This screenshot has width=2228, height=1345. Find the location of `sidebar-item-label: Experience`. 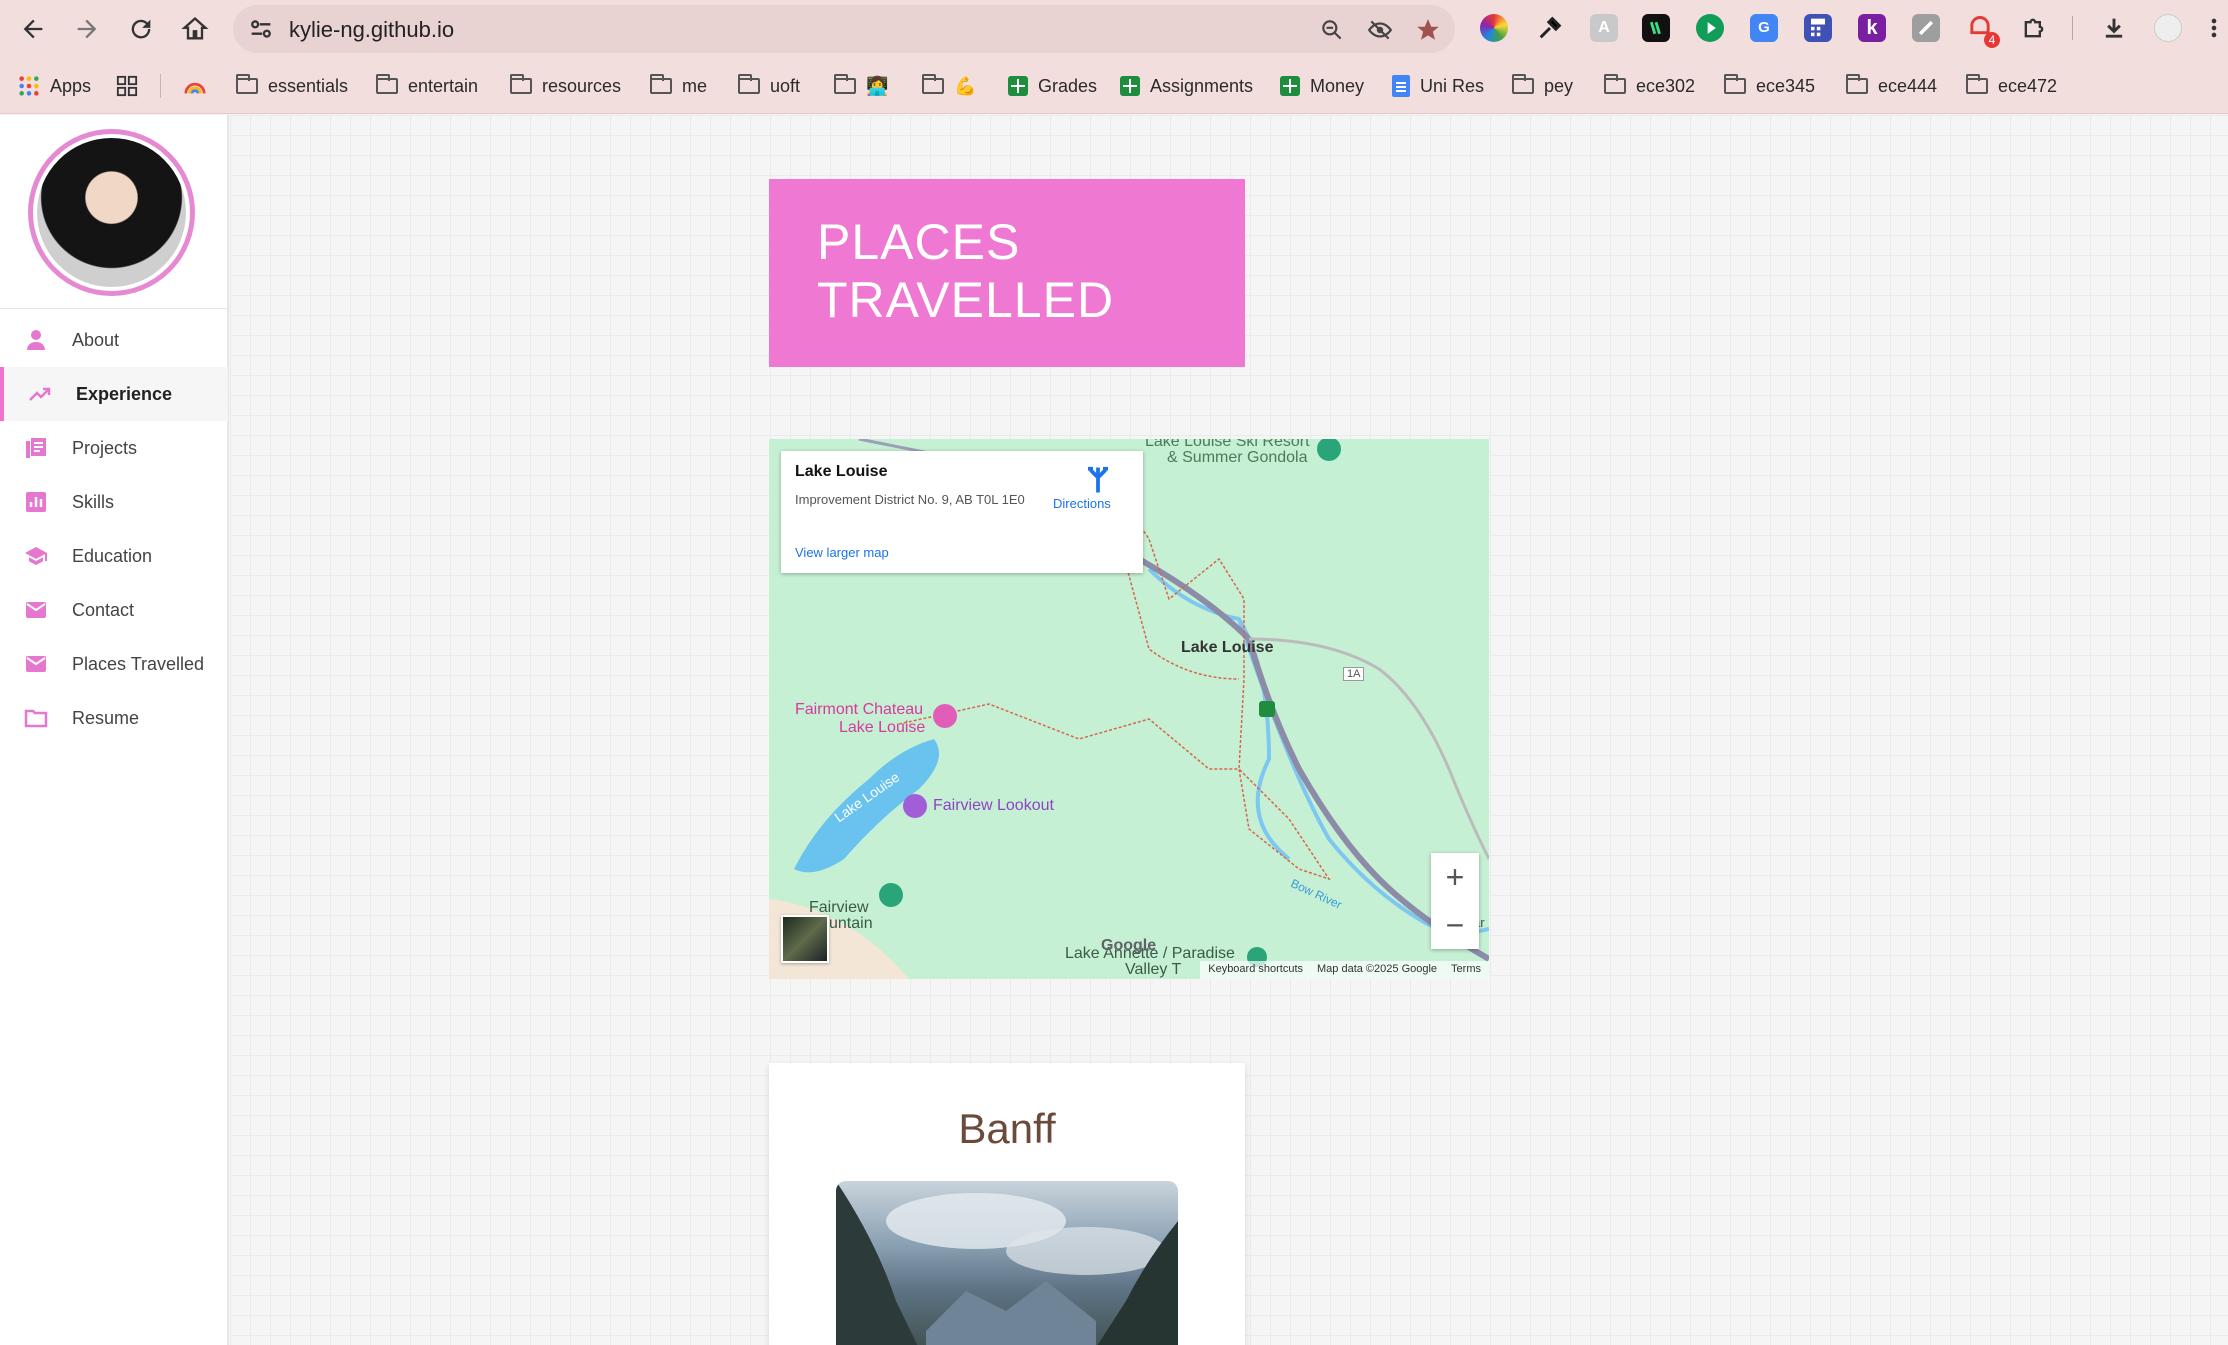

sidebar-item-label: Experience is located at coordinates (124, 393).